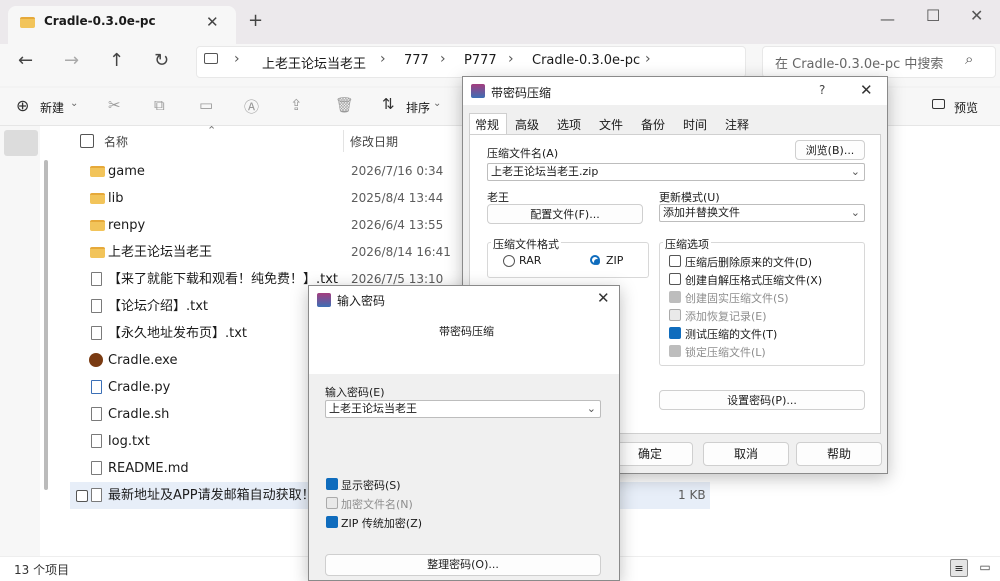 The image size is (1000, 581). What do you see at coordinates (676, 172) in the screenshot?
I see `archive-name-combo: 上老王论坛当老王.zip ⌄` at bounding box center [676, 172].